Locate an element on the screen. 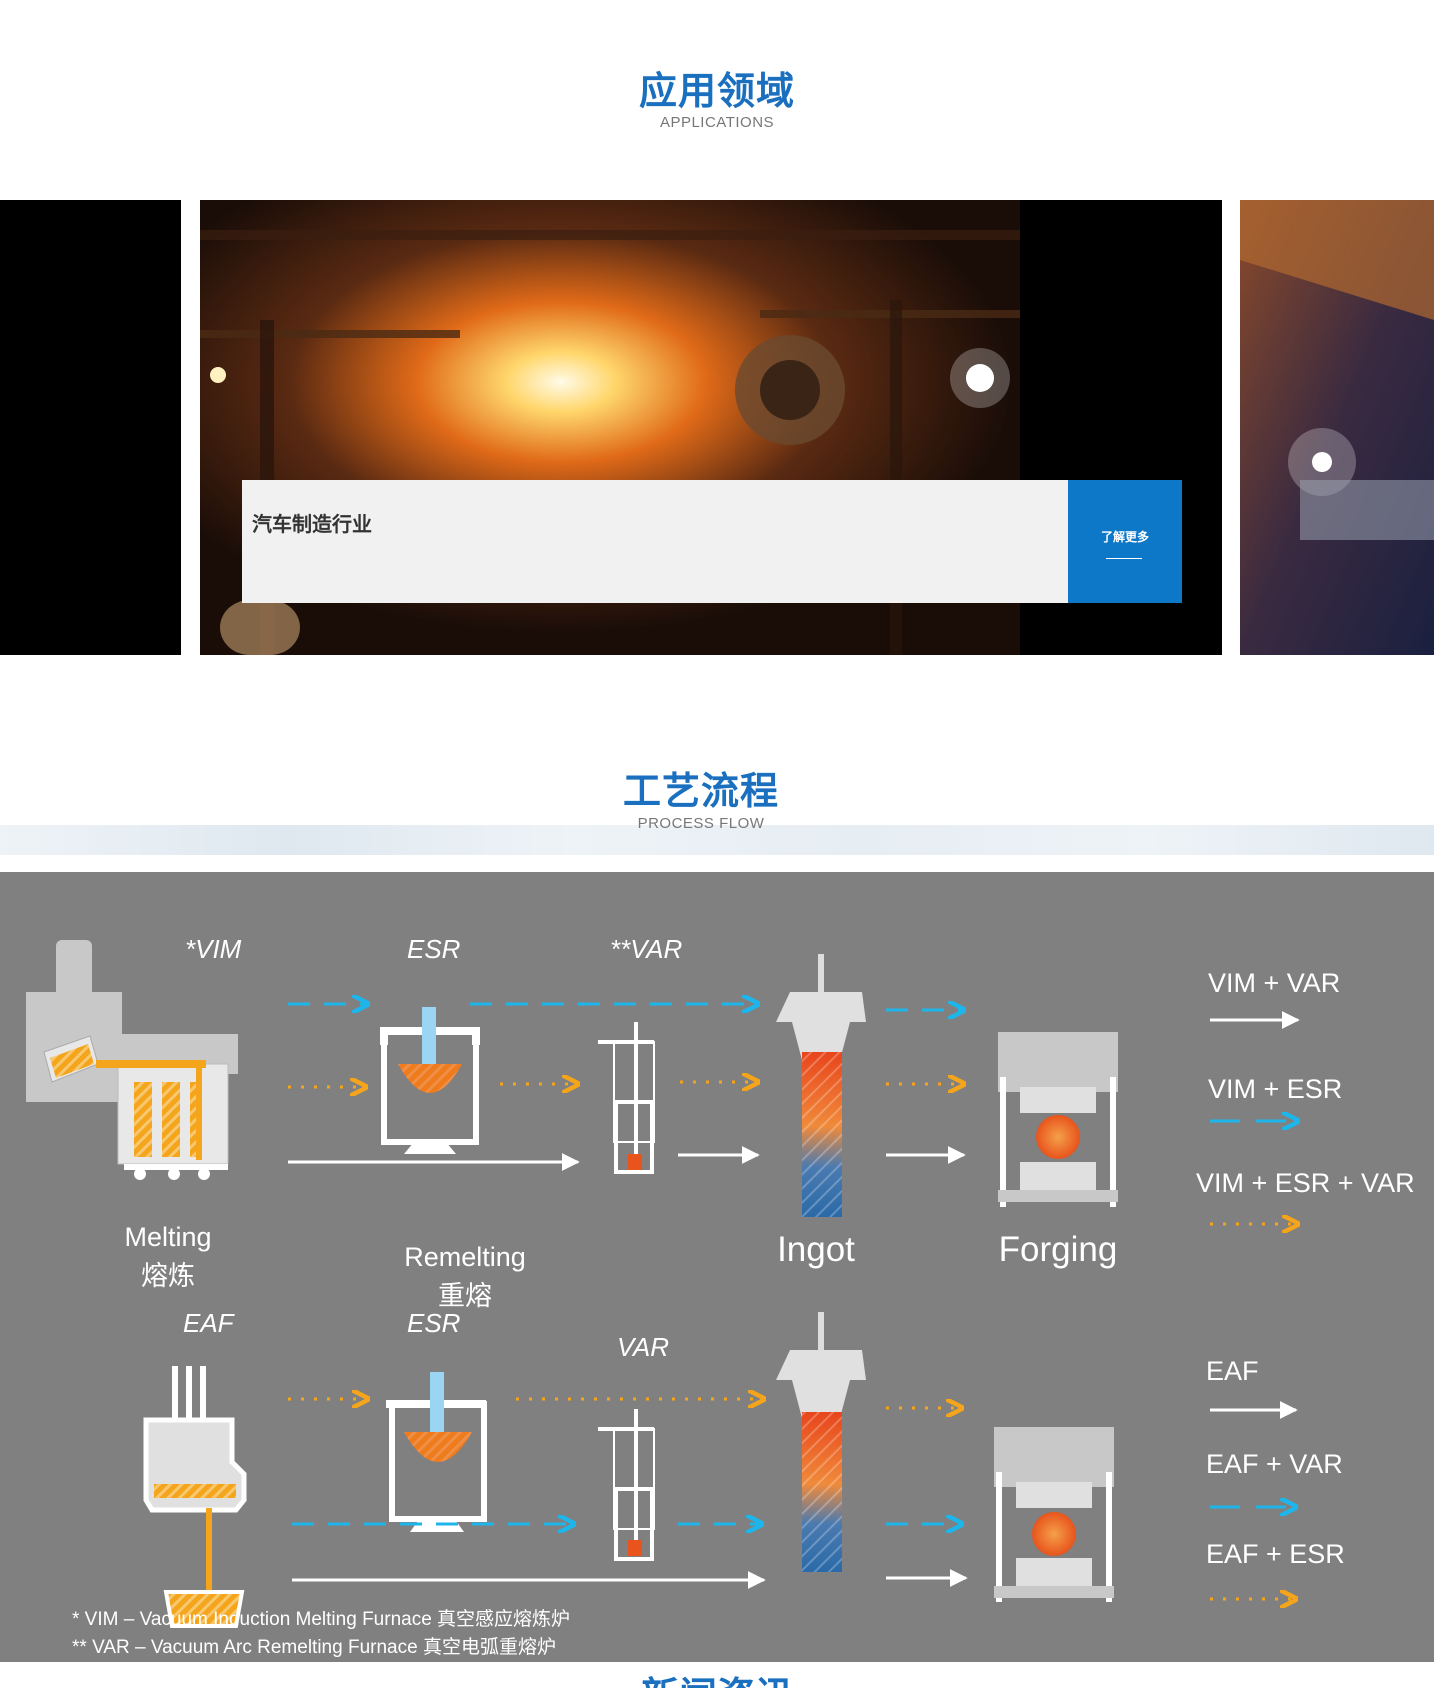  process-subtitle: PROCESS FLOW is located at coordinates (701, 823).